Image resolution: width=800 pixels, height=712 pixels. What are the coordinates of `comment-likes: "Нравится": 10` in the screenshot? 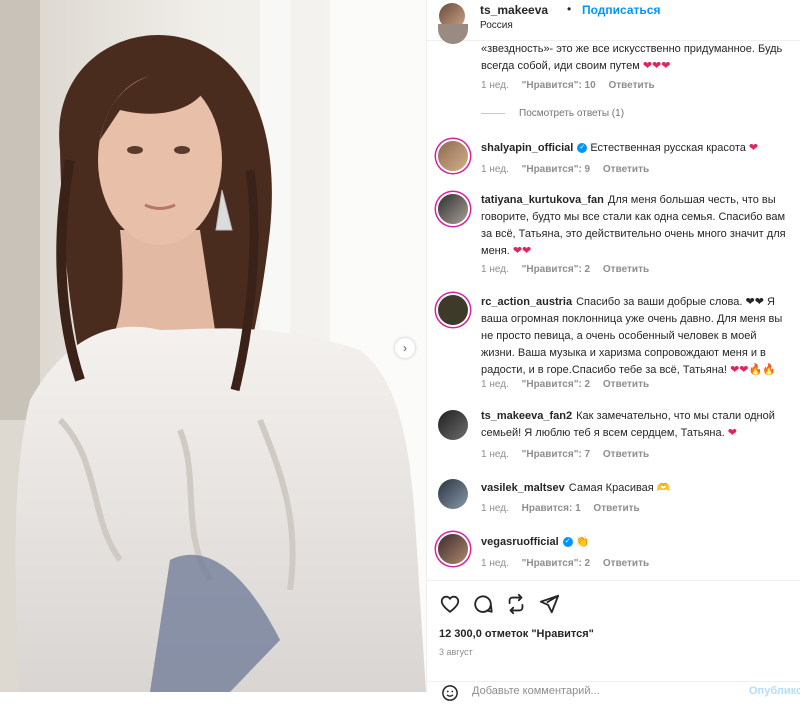 It's located at (559, 85).